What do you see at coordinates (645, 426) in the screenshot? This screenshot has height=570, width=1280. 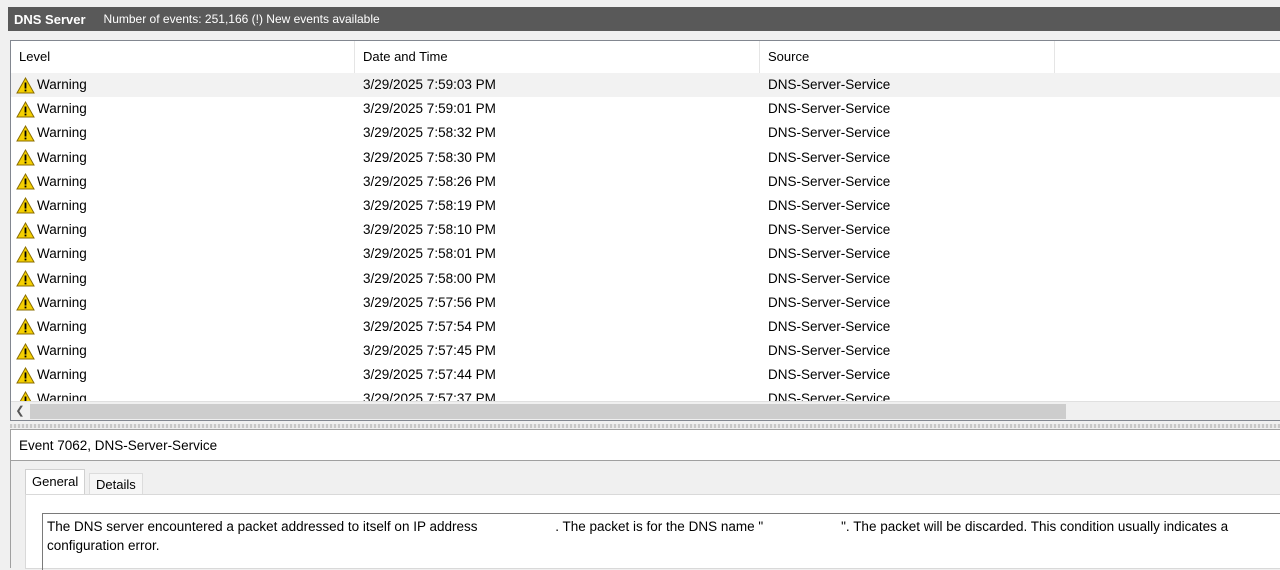 I see `pane-splitter` at bounding box center [645, 426].